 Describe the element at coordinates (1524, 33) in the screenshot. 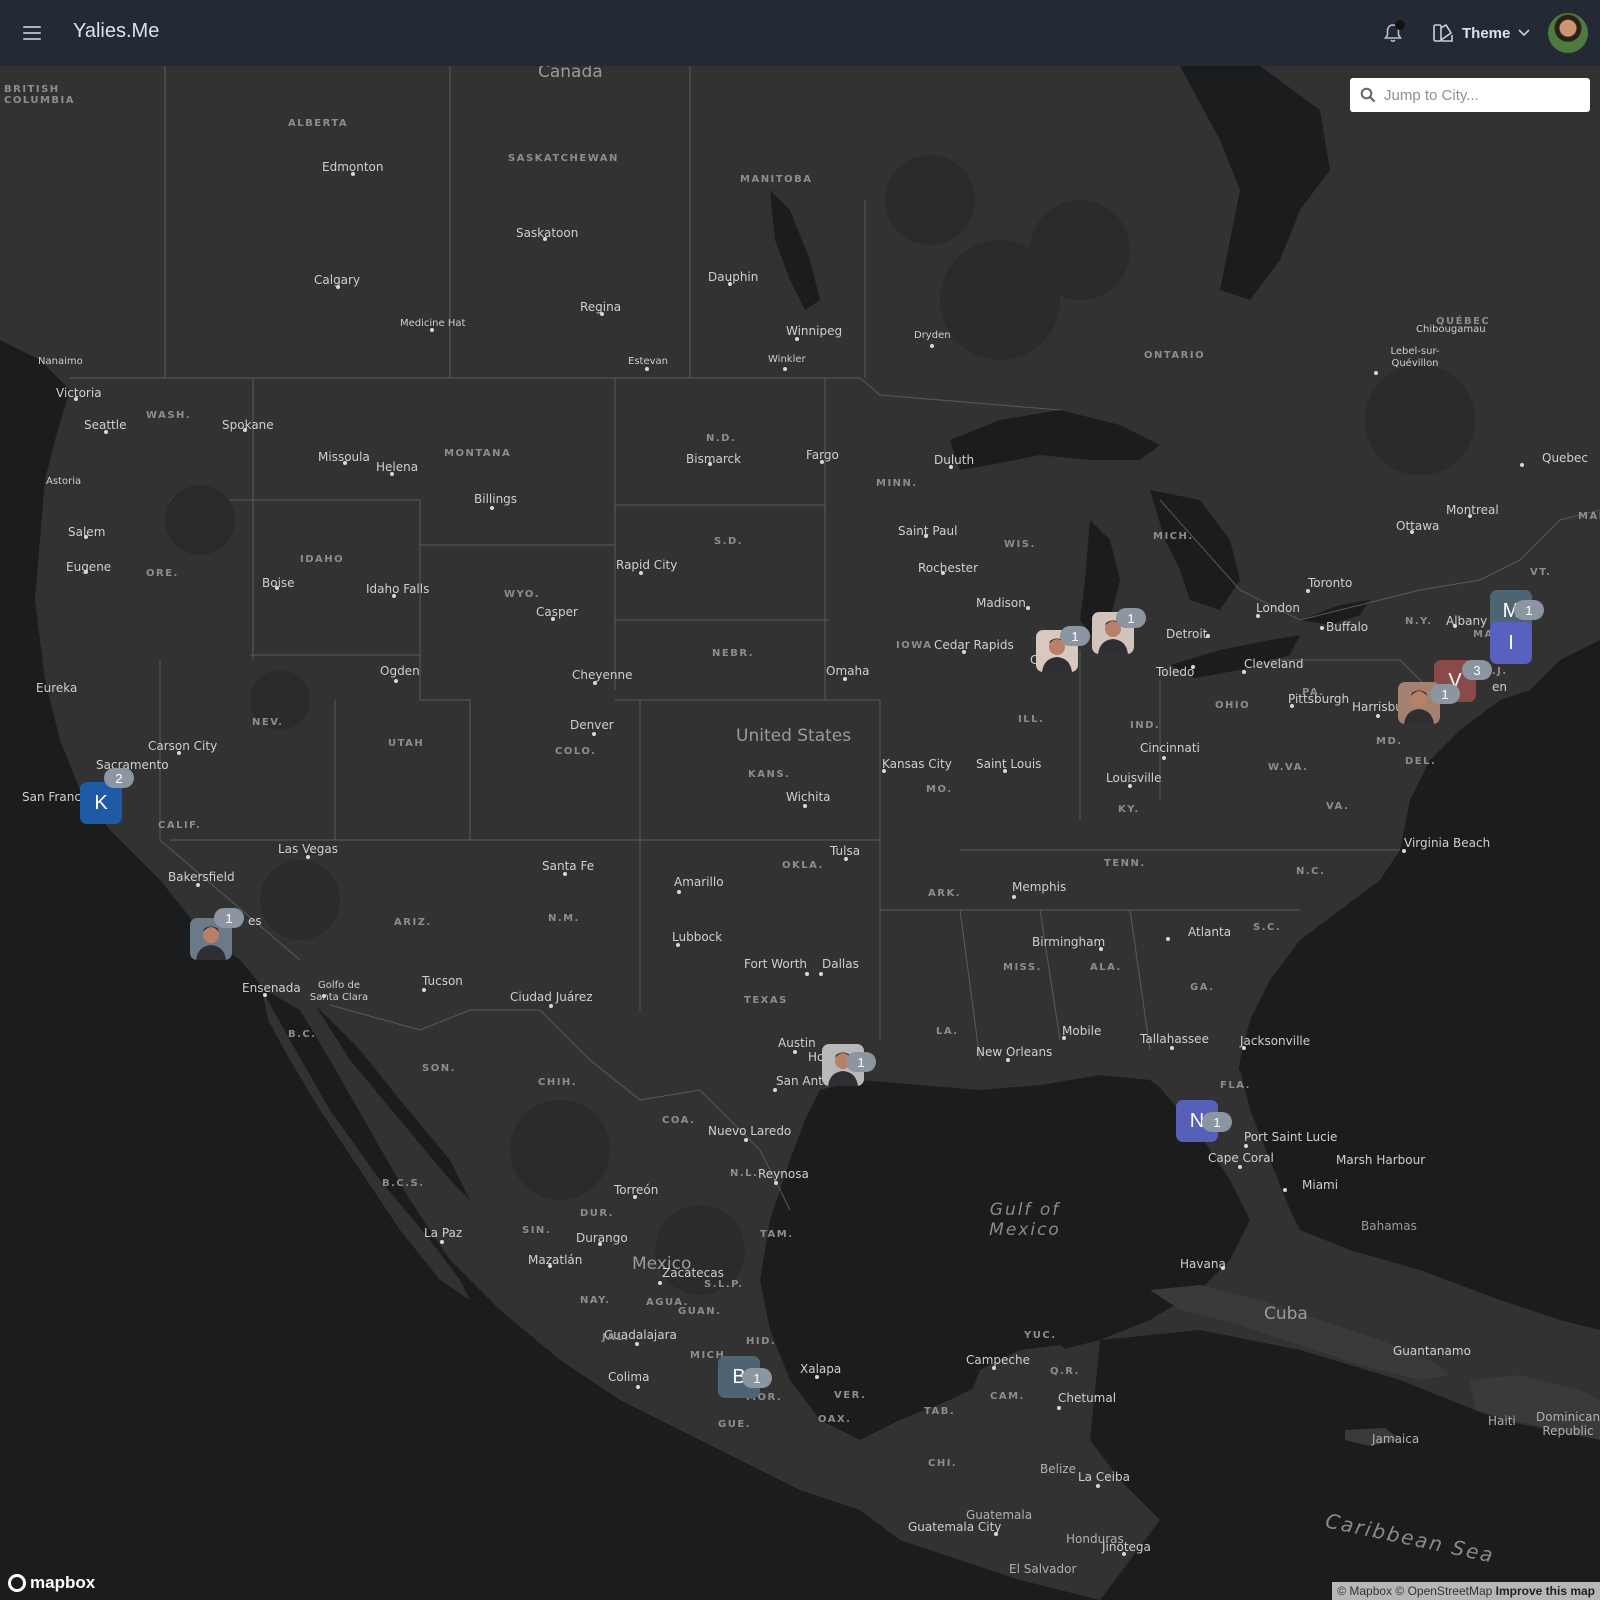

I see `chevron-down-icon` at that location.